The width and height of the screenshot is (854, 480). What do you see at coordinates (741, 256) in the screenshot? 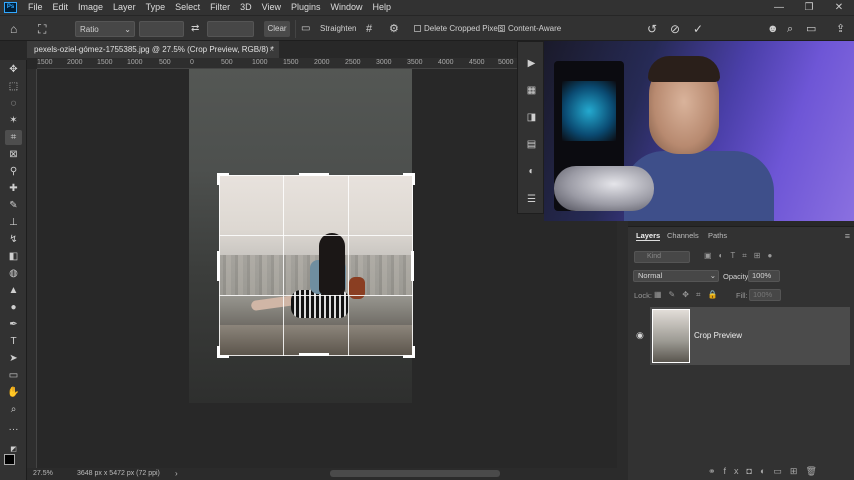
I see `filter-icons: ▣◐T⌗⊞●` at bounding box center [741, 256].